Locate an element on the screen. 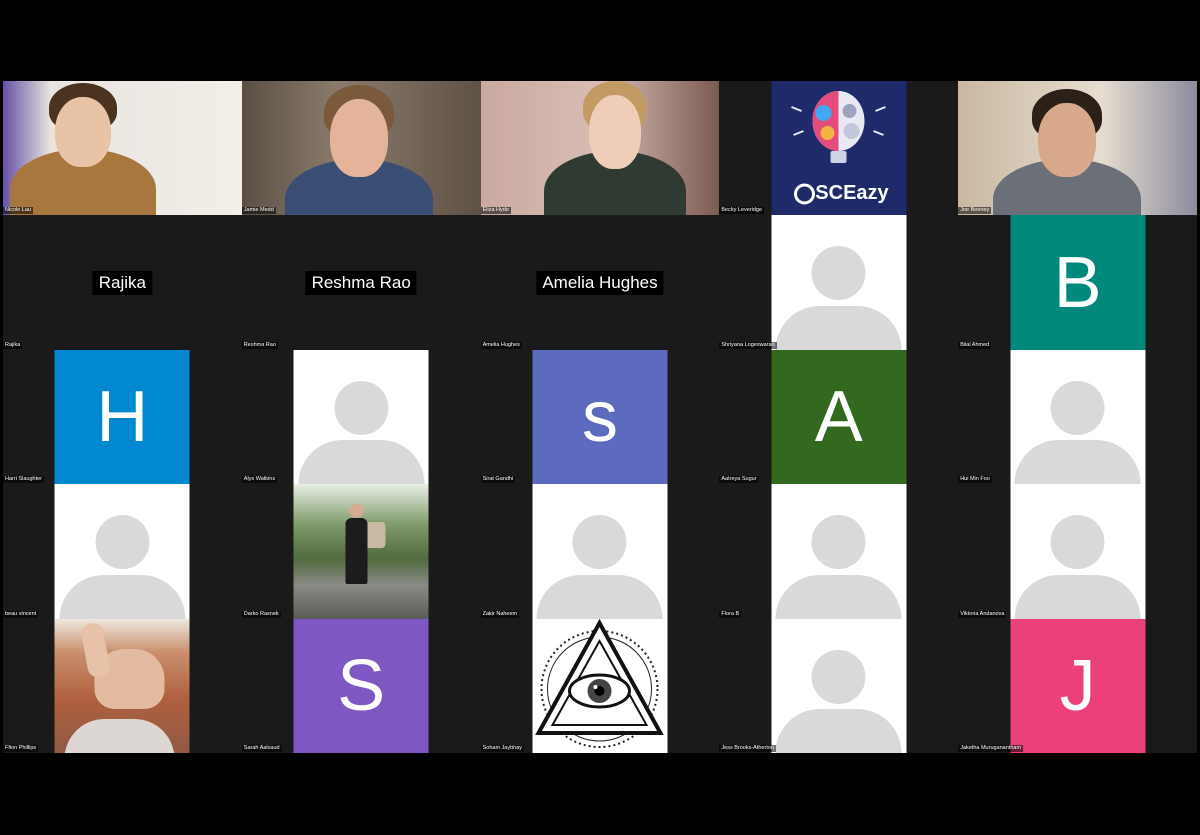 The image size is (1200, 835). initial-avatar: A is located at coordinates (839, 417).